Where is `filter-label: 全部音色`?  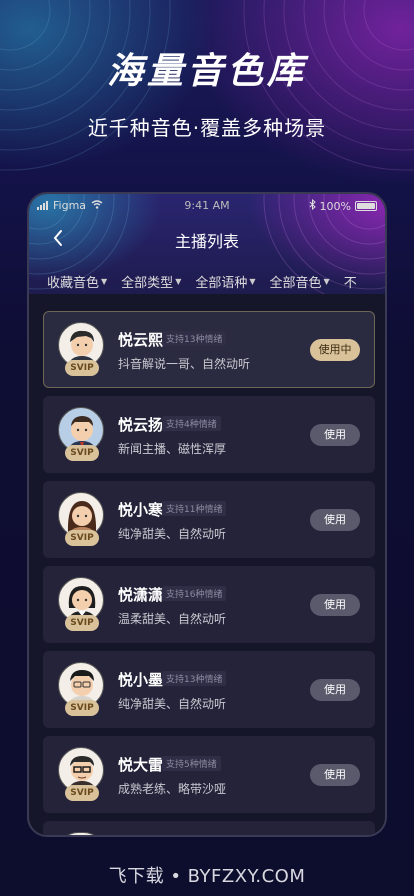
filter-label: 全部音色 is located at coordinates (295, 283).